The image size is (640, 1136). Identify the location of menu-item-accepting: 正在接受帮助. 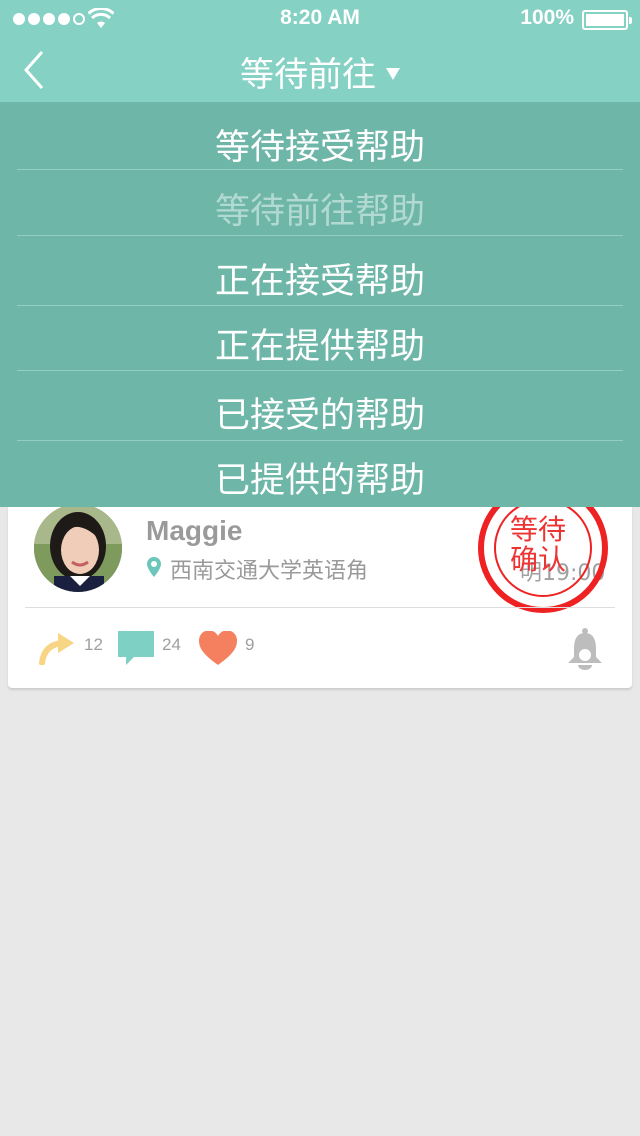
(320, 278).